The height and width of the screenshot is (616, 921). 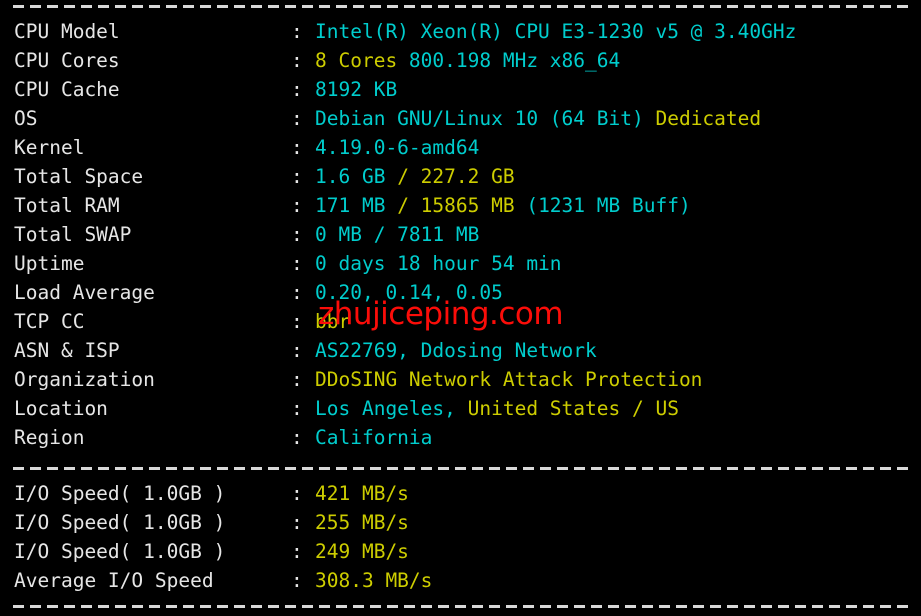 What do you see at coordinates (67, 350) in the screenshot?
I see `system-info-label: ASN & ISP` at bounding box center [67, 350].